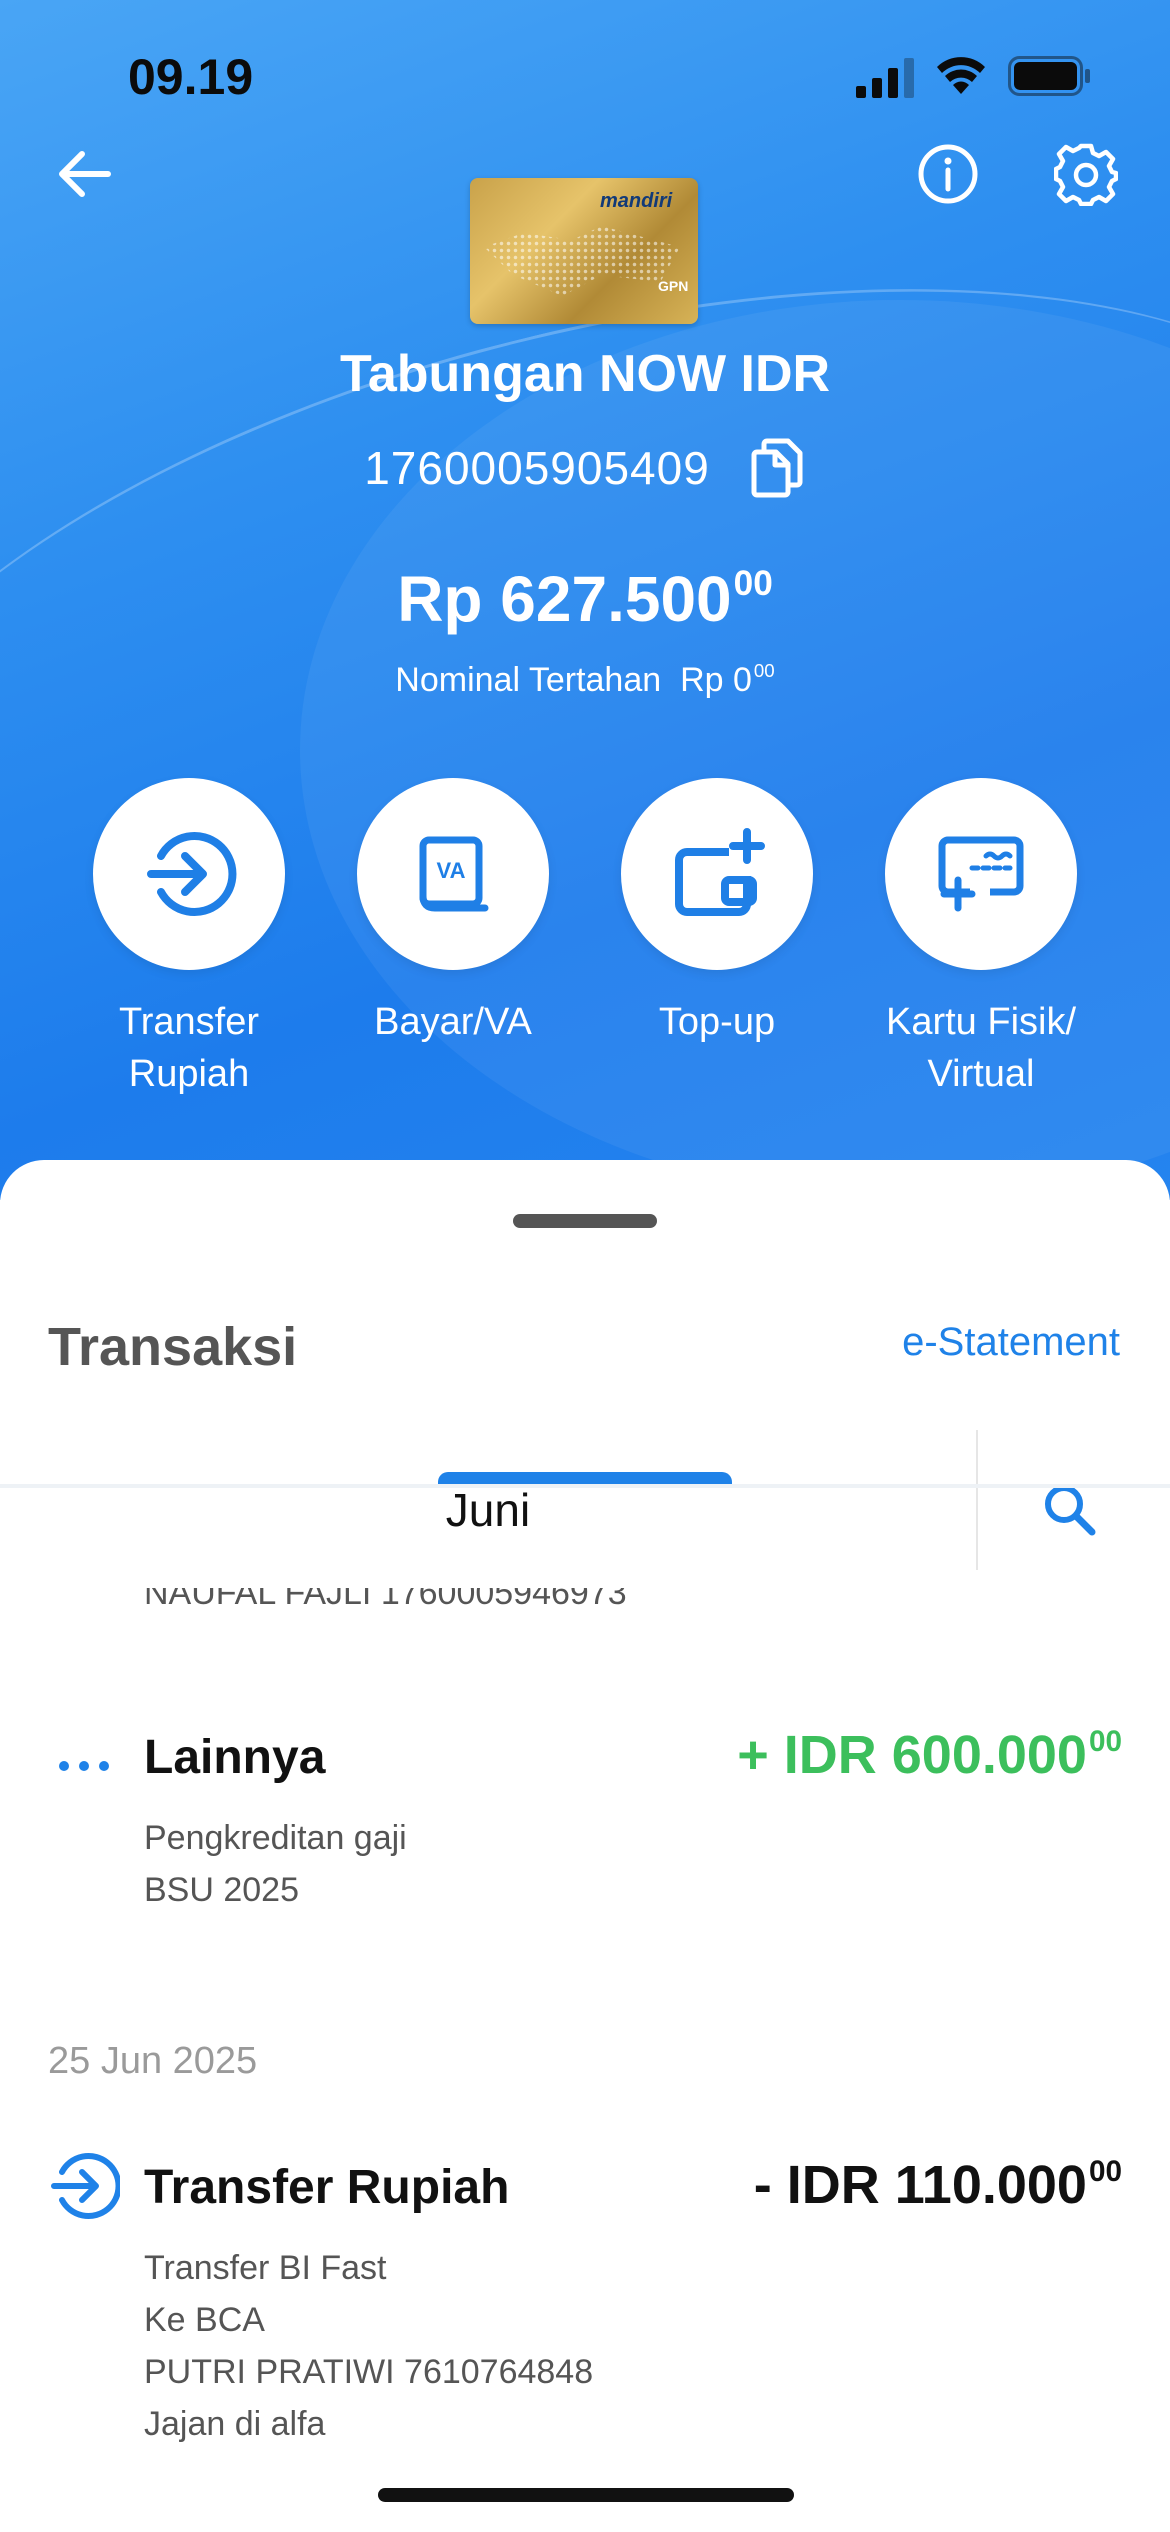 This screenshot has width=1170, height=2532. Describe the element at coordinates (265, 2268) in the screenshot. I see `description-line: Transfer BI Fast` at that location.